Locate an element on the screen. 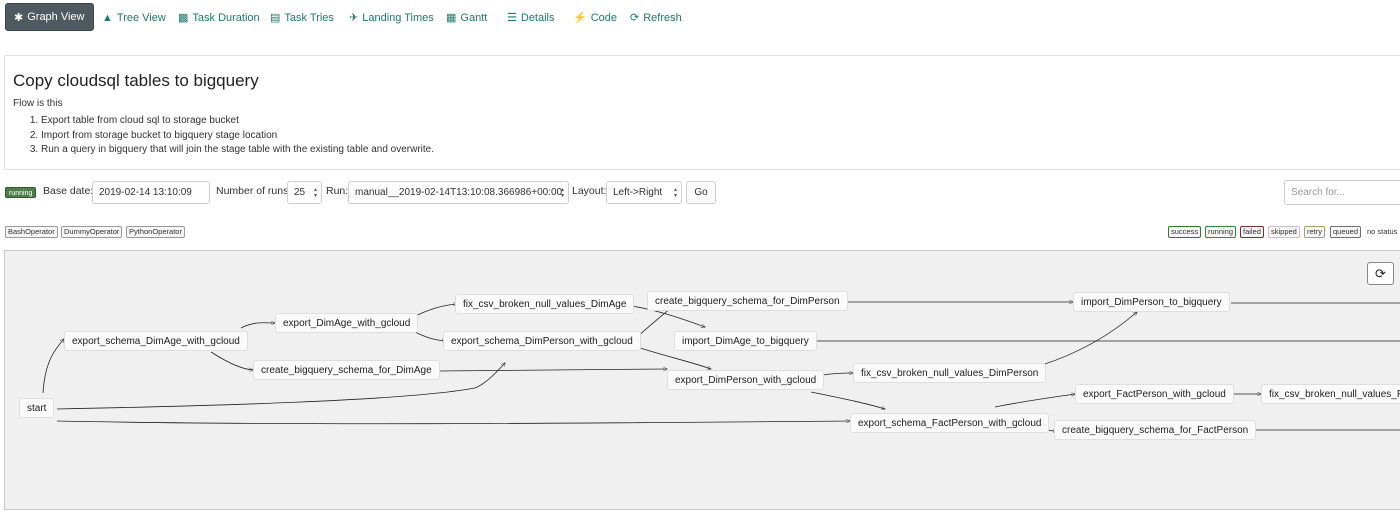  task-node: export_schema_DimAge_with_gcloud is located at coordinates (156, 341).